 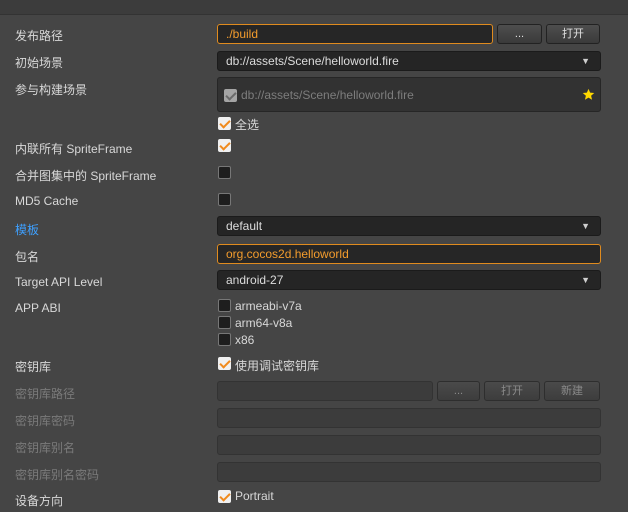 I want to click on scene-checkbox, so click(x=230, y=95).